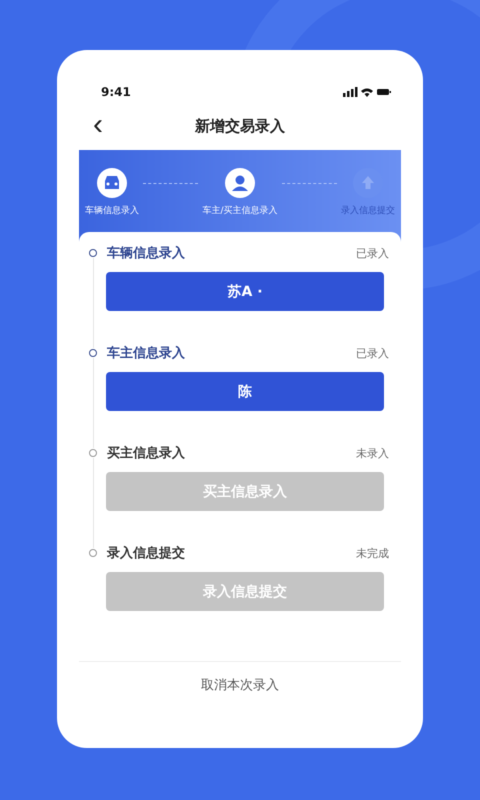 The width and height of the screenshot is (480, 800). Describe the element at coordinates (116, 92) in the screenshot. I see `status-time: 9:41` at that location.